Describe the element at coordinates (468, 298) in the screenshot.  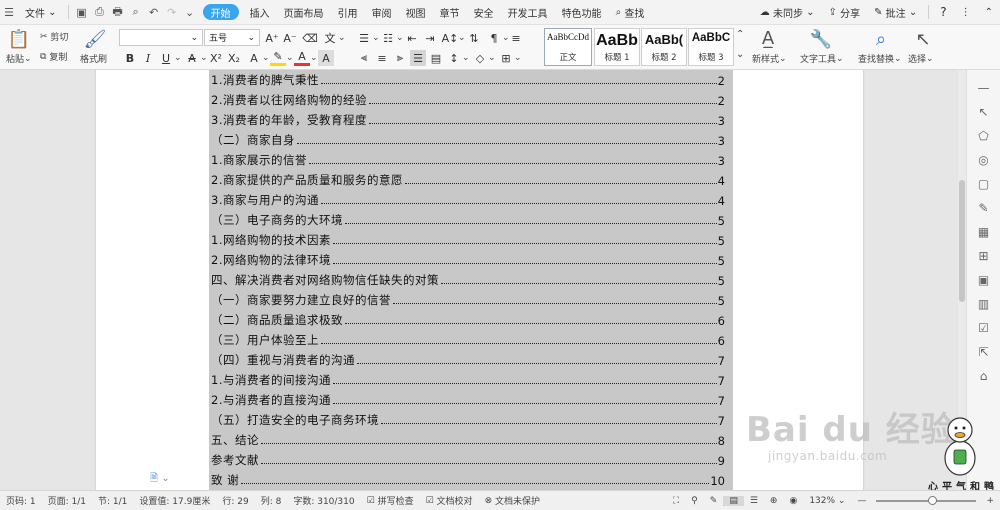
I see `toc-entry: （一）商家要努力建立良好的信誉 5` at that location.